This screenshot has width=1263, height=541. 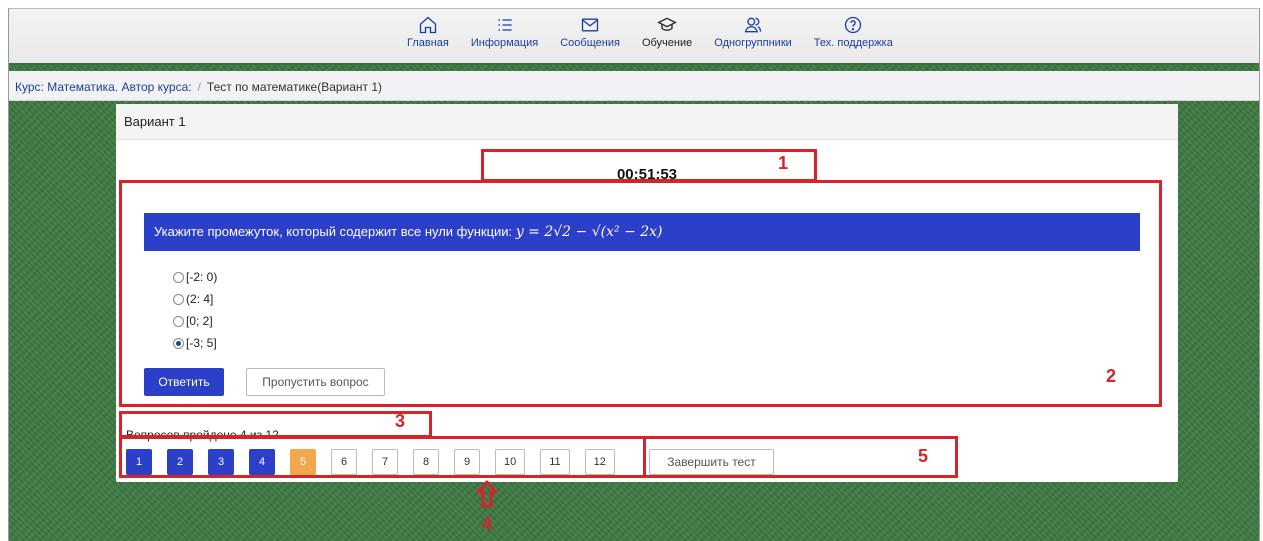 What do you see at coordinates (139, 462) in the screenshot?
I see `question-page-button: 1` at bounding box center [139, 462].